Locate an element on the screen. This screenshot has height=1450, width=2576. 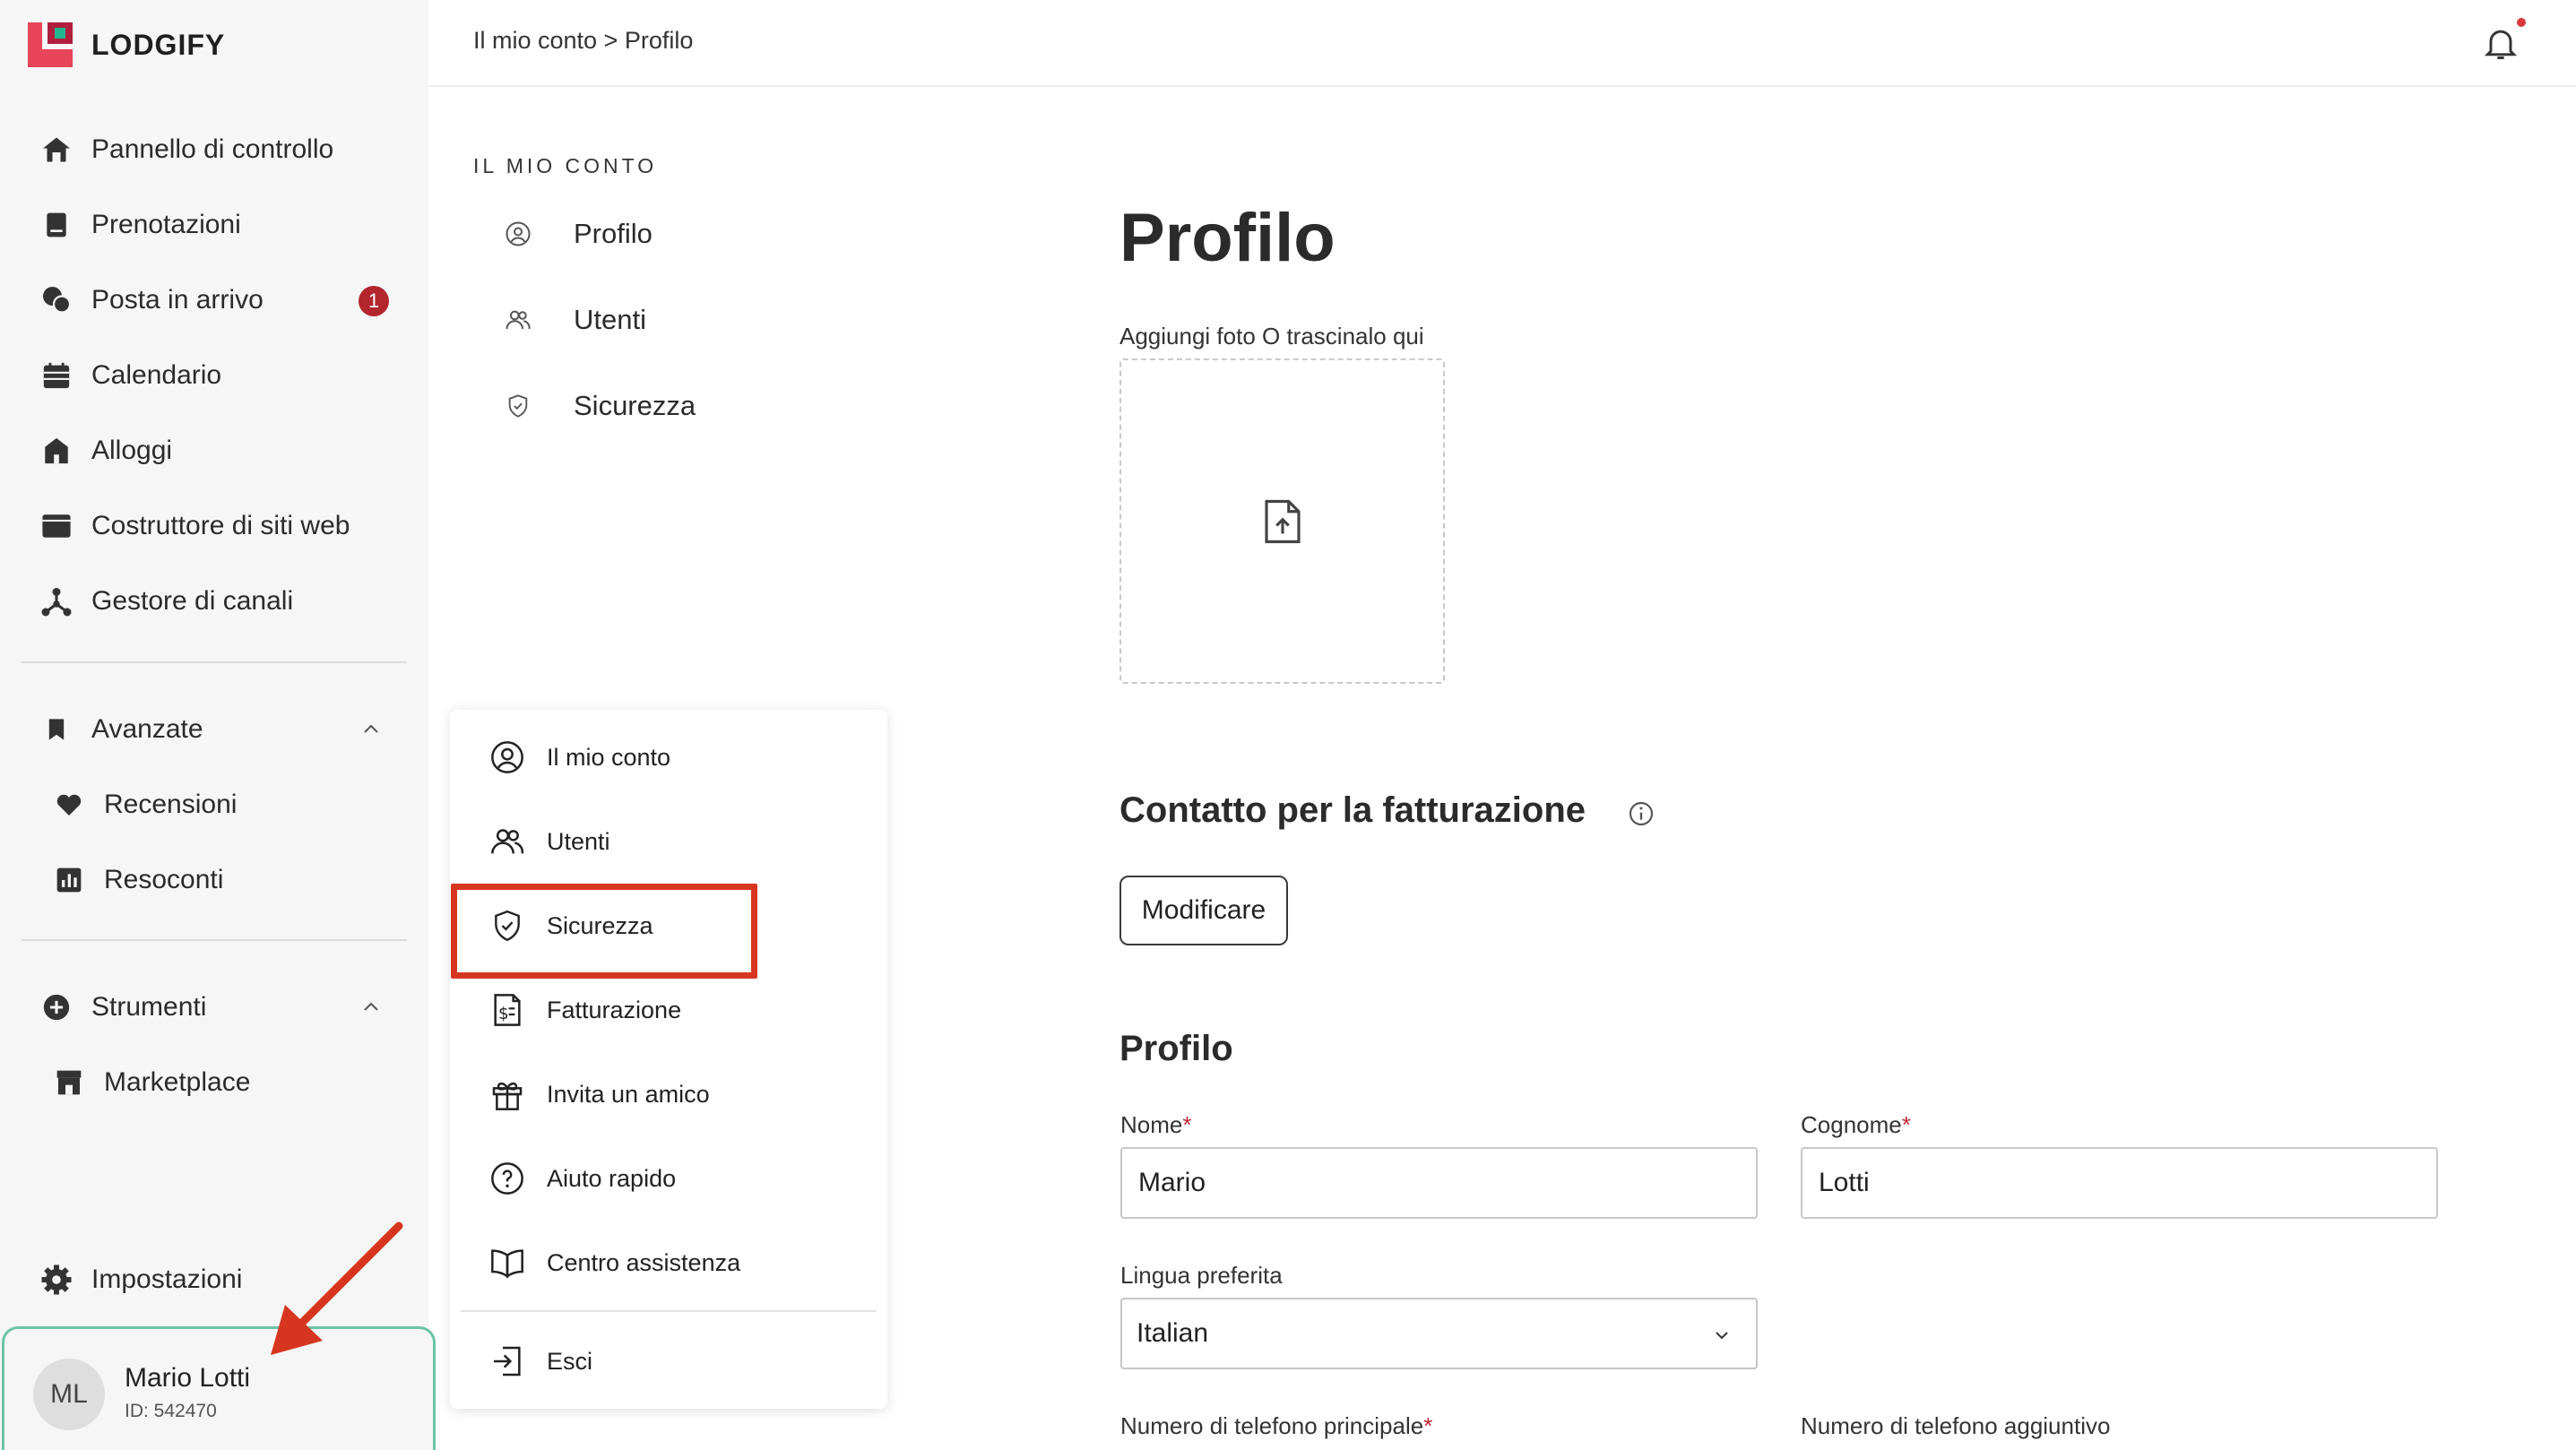
store-icon is located at coordinates (69, 1083).